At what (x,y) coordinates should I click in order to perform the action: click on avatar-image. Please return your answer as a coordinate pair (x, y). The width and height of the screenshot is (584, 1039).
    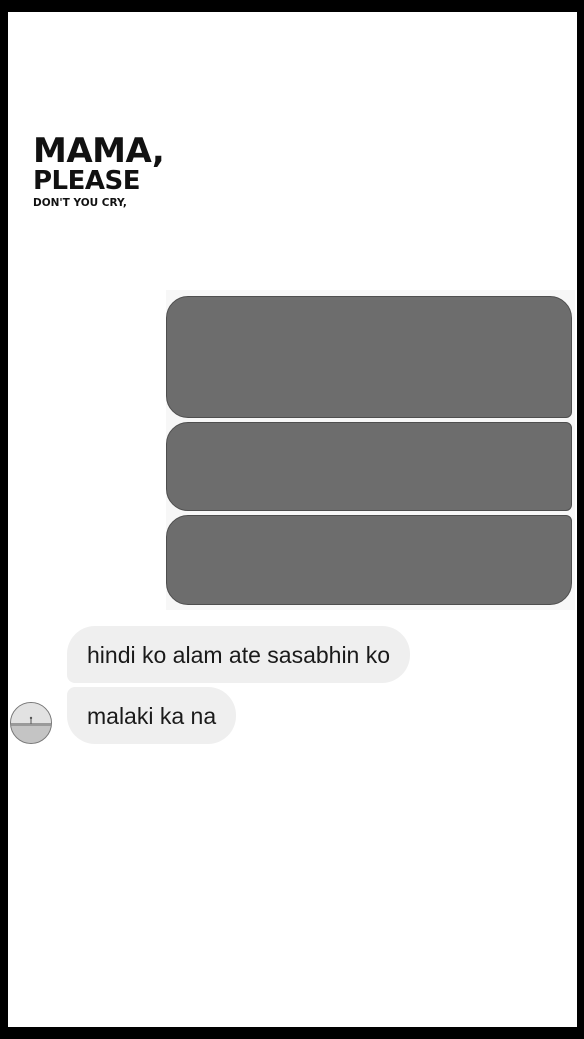
    Looking at the image, I should click on (31, 723).